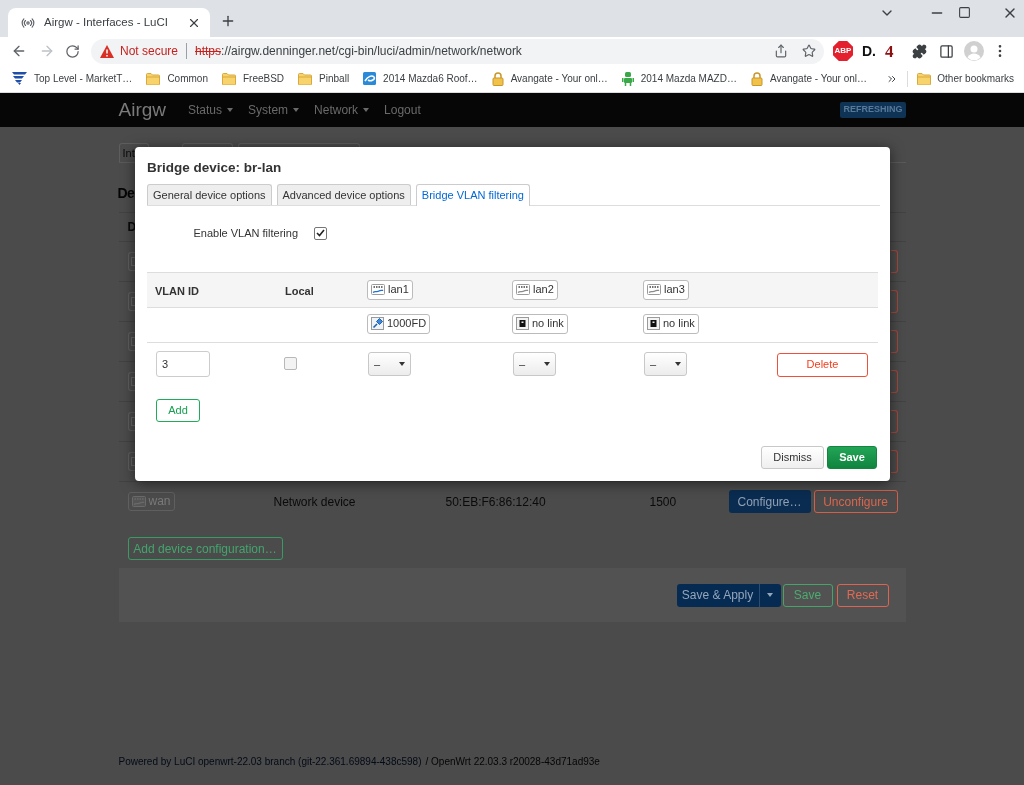 The image size is (1024, 785). I want to click on extension-button: 4, so click(889, 51).